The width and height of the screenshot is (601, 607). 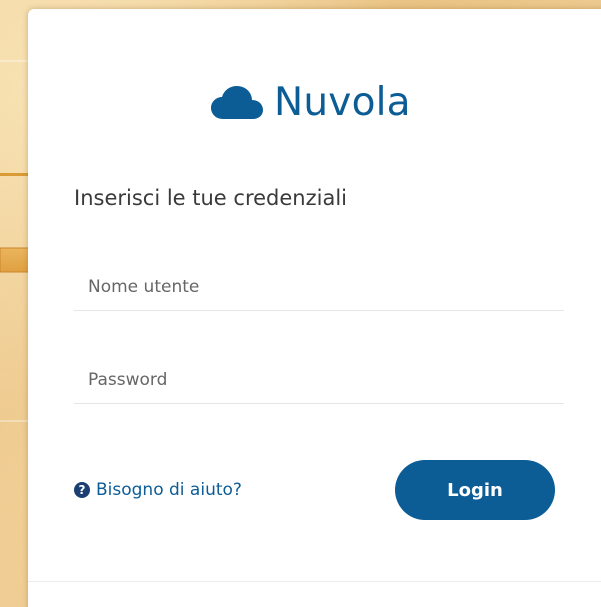 I want to click on help-link: ? Bisogno di aiuto?, so click(x=158, y=490).